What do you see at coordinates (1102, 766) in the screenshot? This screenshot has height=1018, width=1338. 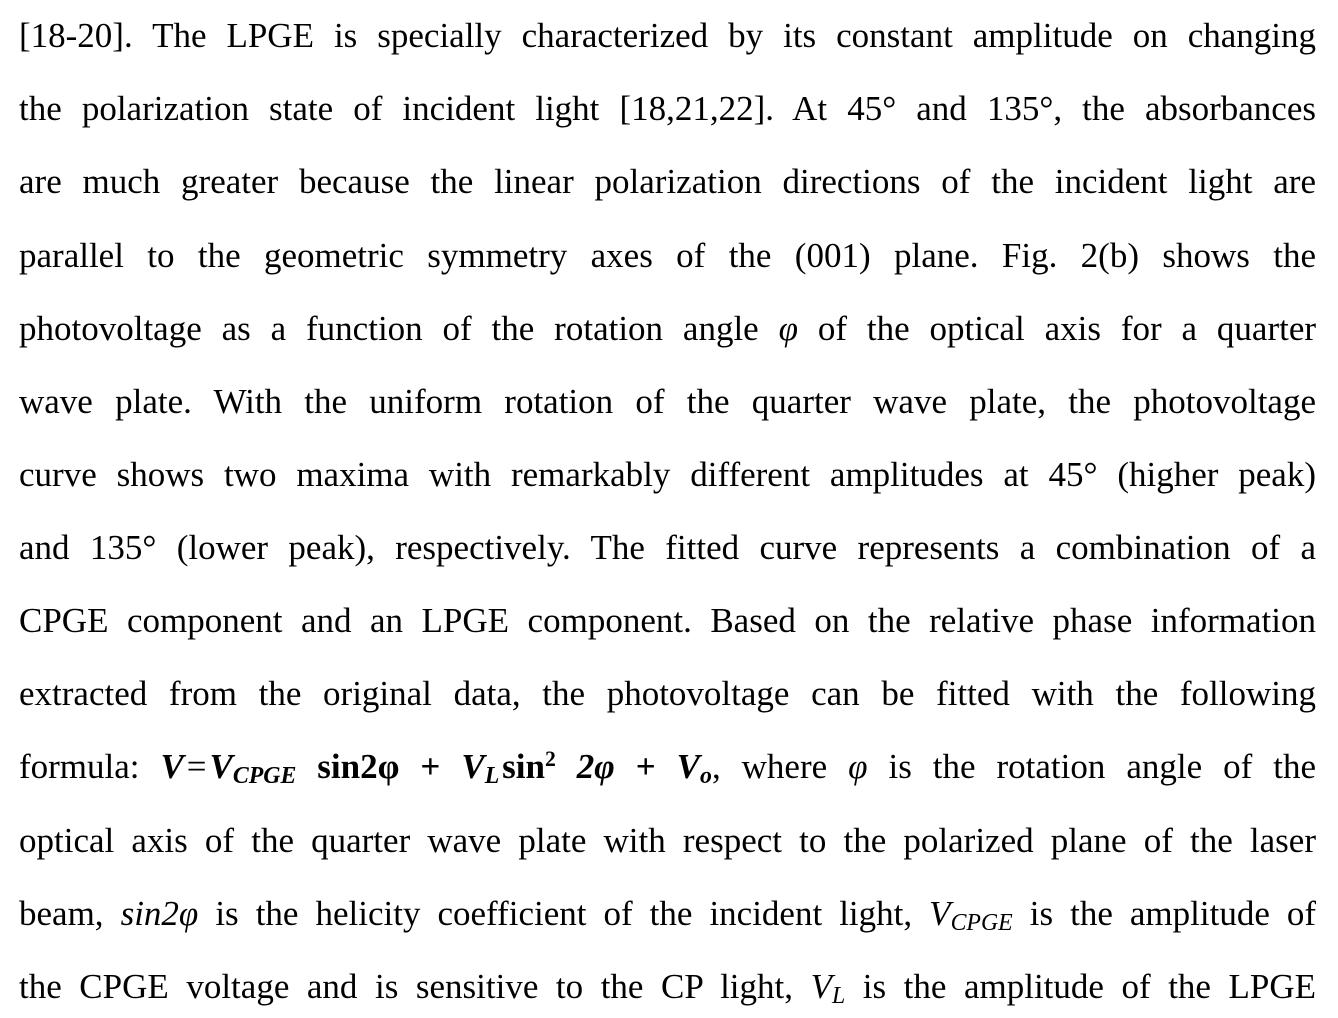 I see `text-segment: is the rotation angle of the` at bounding box center [1102, 766].